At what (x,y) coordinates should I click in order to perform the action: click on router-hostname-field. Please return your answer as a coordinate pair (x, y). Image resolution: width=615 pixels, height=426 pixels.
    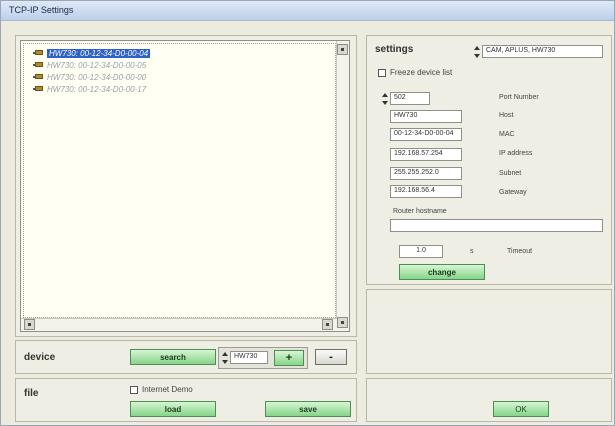
    Looking at the image, I should click on (496, 225).